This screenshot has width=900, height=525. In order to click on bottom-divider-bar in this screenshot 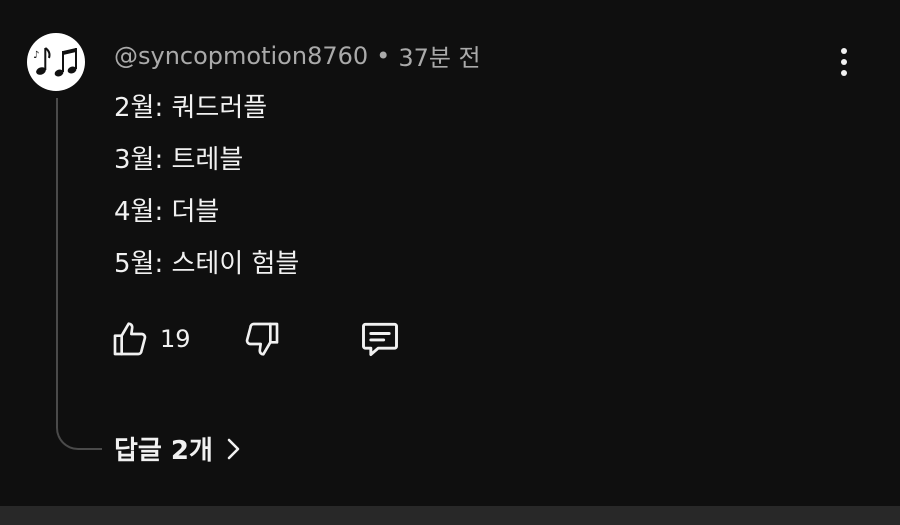, I will do `click(450, 515)`.